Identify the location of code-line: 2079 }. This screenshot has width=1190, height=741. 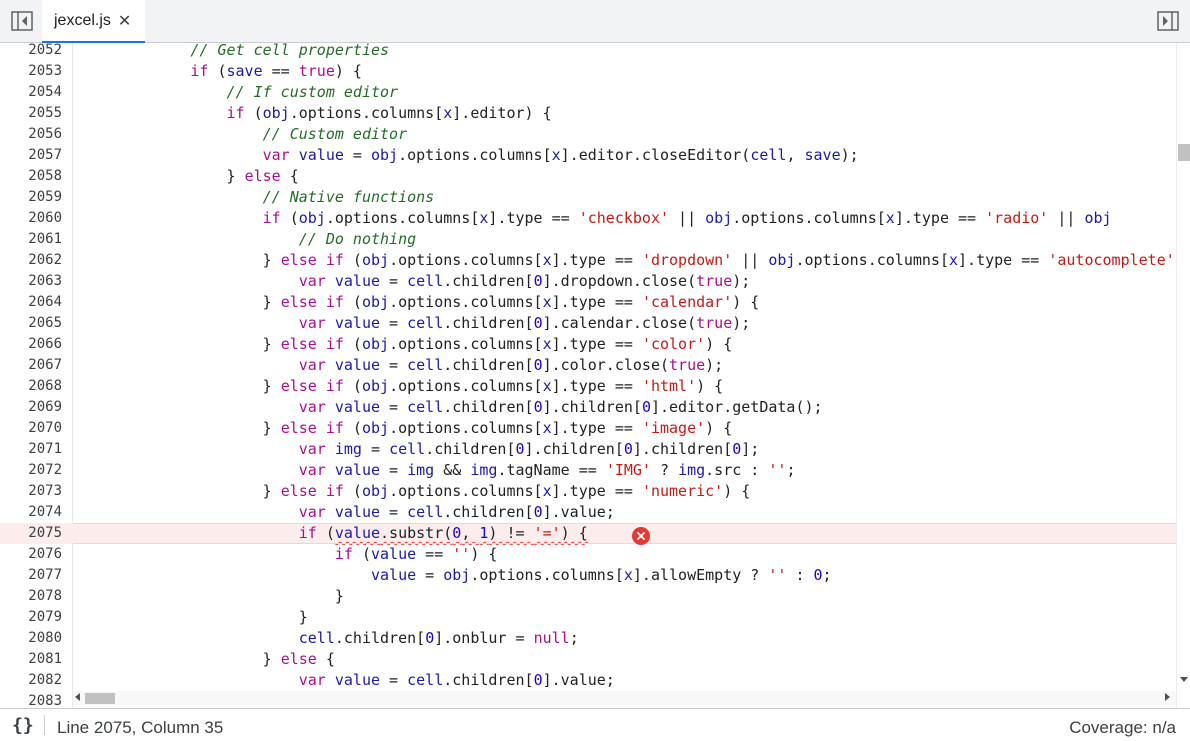
(588, 617).